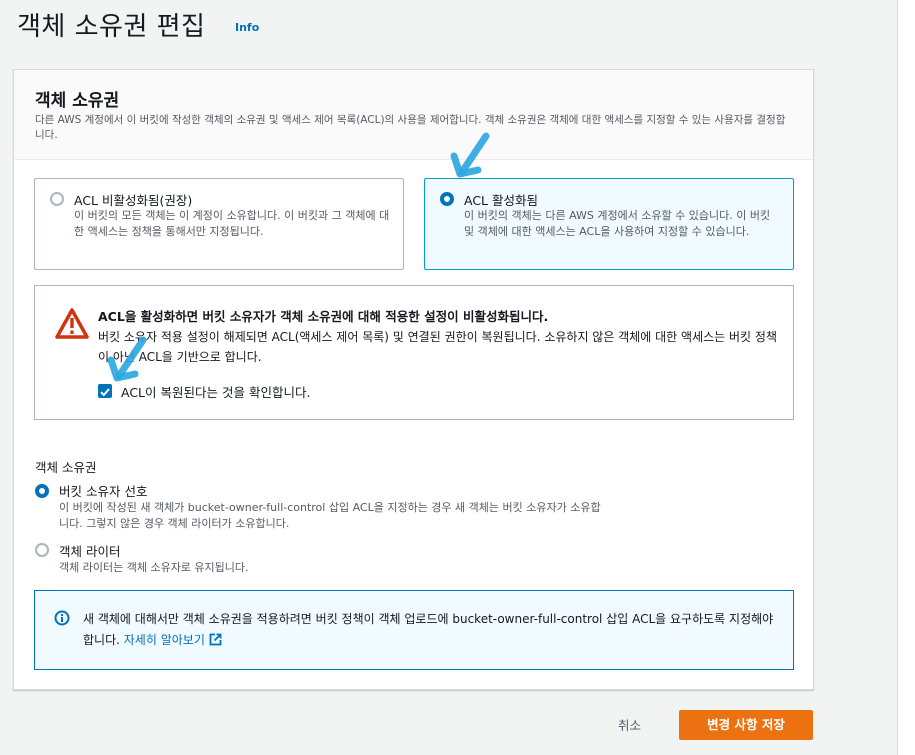  I want to click on acl-disabled-radio, so click(57, 199).